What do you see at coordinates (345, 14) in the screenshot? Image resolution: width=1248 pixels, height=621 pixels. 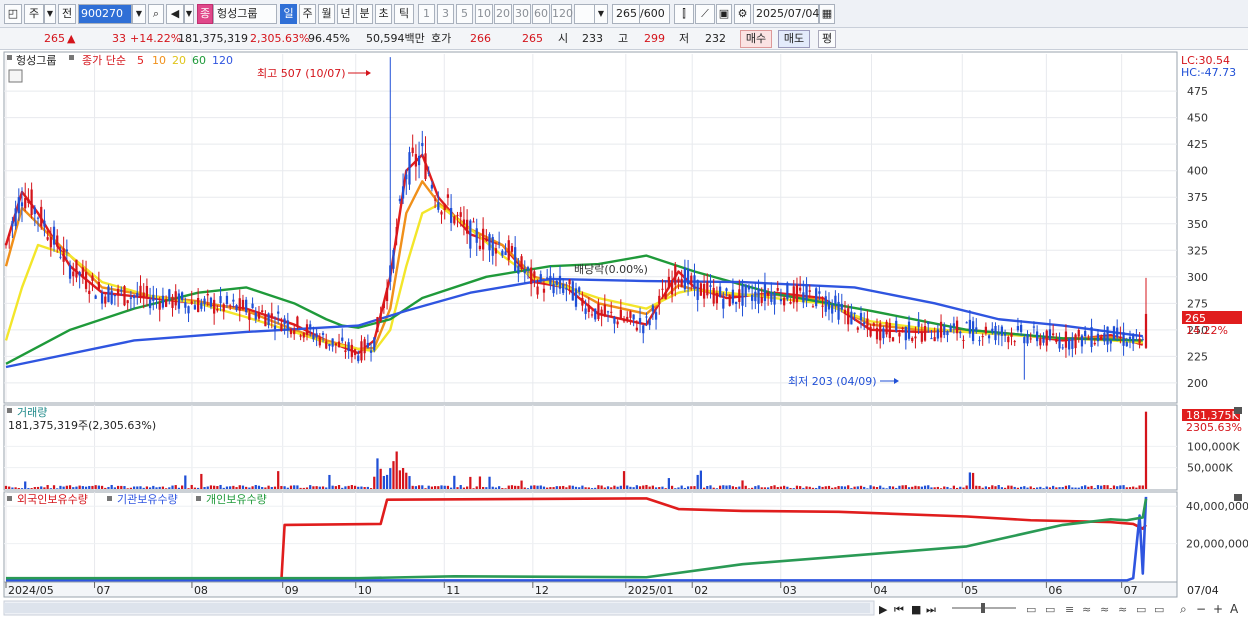 I see `tab-year: 년` at bounding box center [345, 14].